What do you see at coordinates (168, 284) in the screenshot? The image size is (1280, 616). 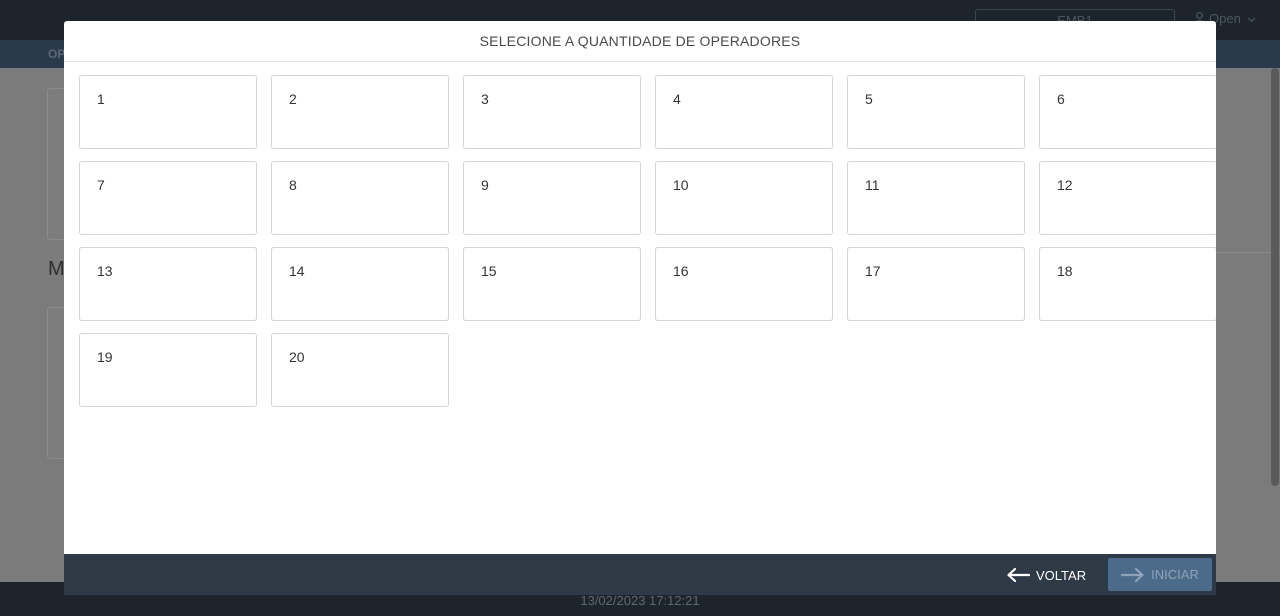 I see `operator-option-13: 13` at bounding box center [168, 284].